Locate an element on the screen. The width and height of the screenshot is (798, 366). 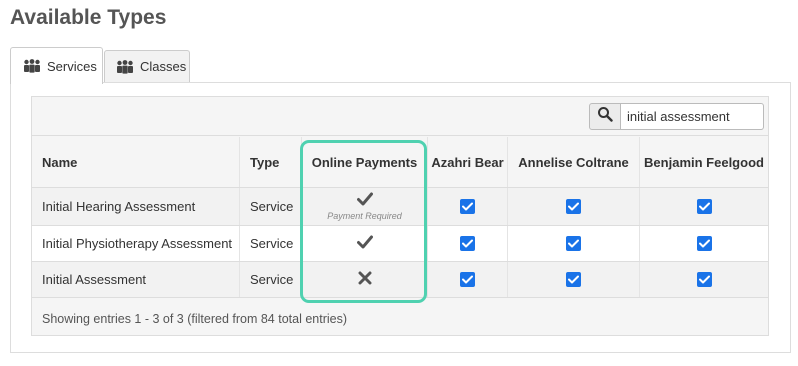
column-header-annelise-coltrane: Annelise Coltrane is located at coordinates (574, 162).